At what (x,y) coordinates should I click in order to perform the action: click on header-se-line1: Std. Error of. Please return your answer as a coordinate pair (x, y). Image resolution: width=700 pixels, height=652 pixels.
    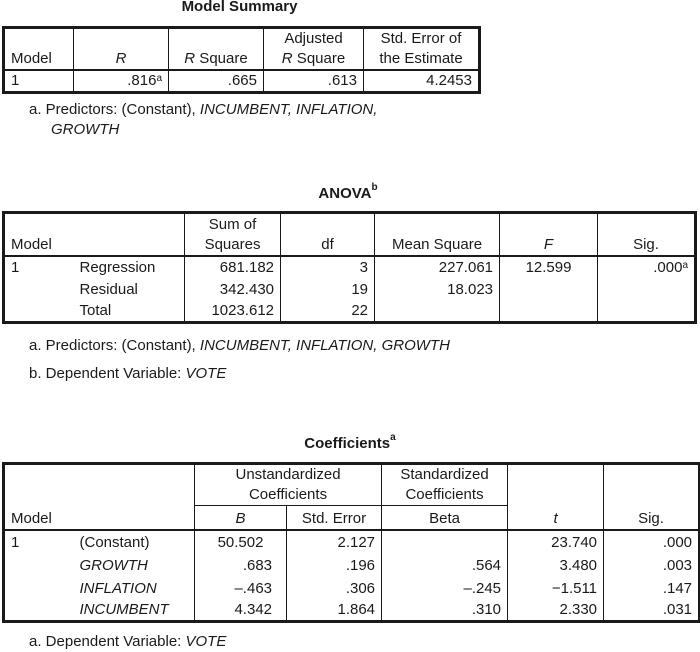
    Looking at the image, I should click on (421, 38).